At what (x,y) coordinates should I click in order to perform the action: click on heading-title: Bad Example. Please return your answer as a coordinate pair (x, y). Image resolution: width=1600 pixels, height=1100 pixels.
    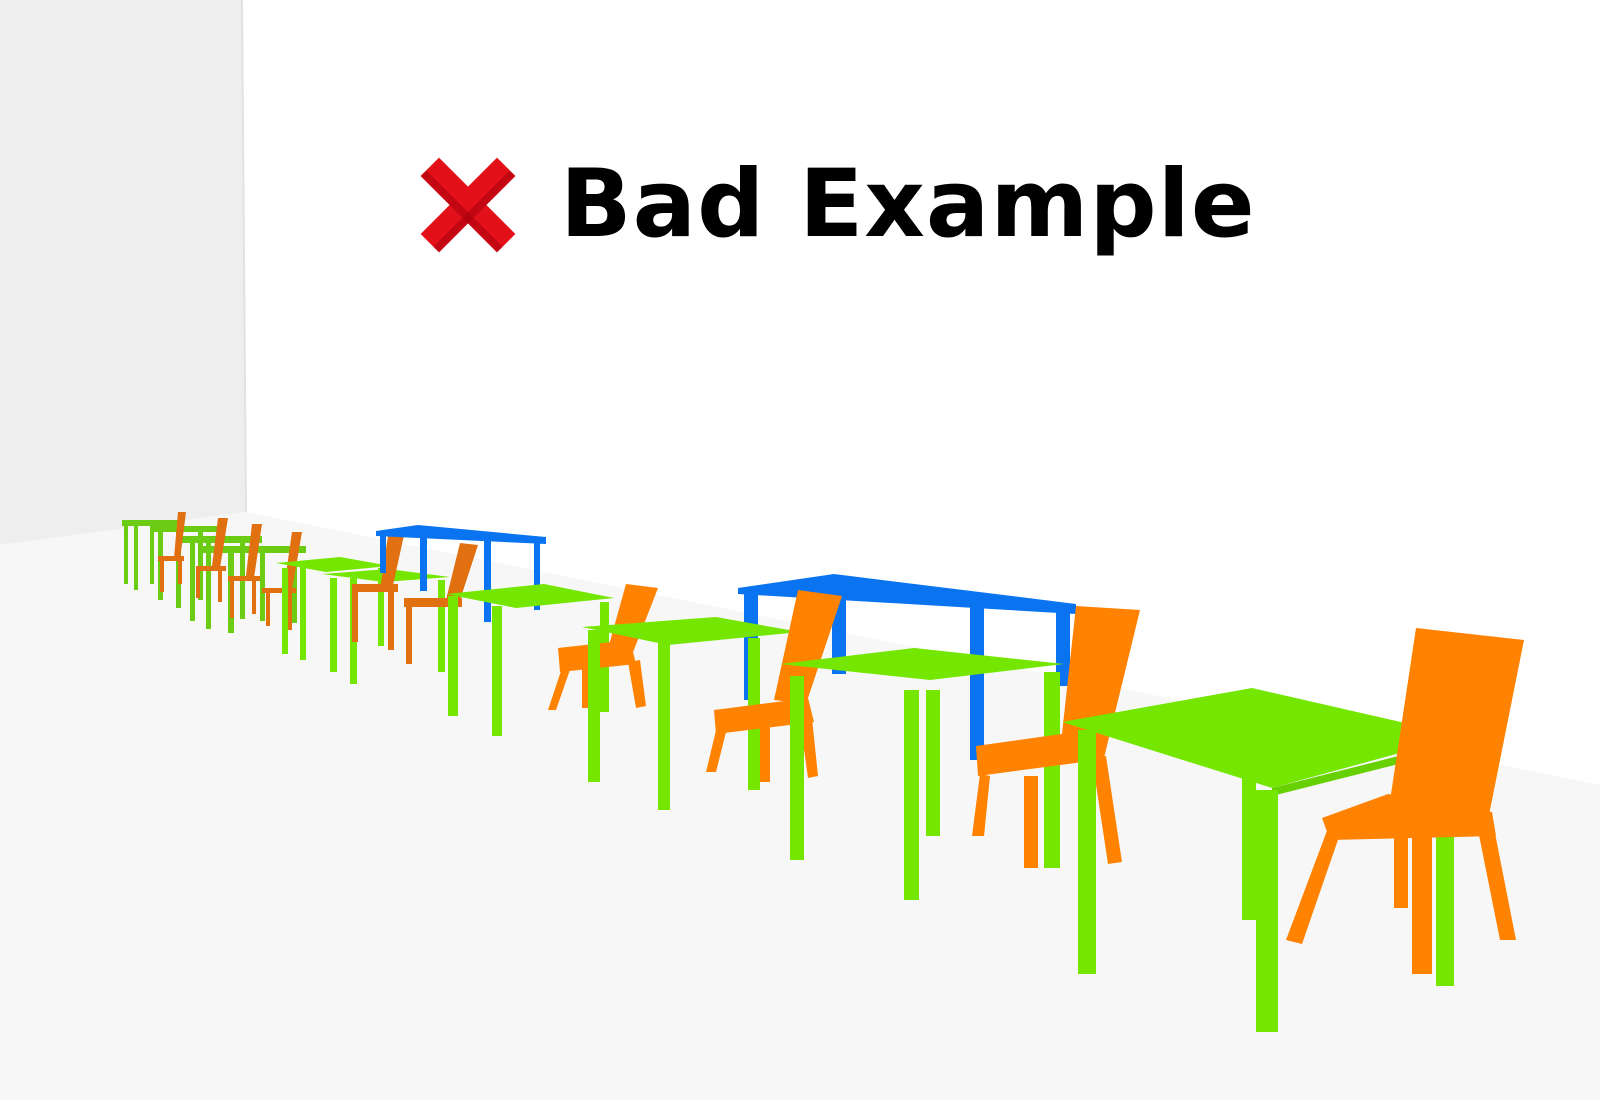
    Looking at the image, I should click on (908, 204).